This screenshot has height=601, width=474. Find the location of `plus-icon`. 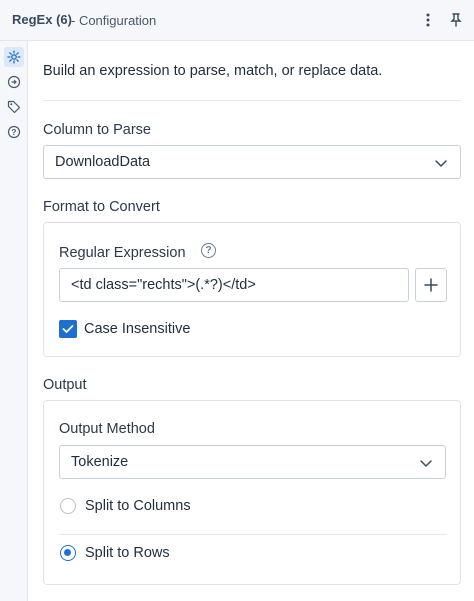

plus-icon is located at coordinates (431, 285).